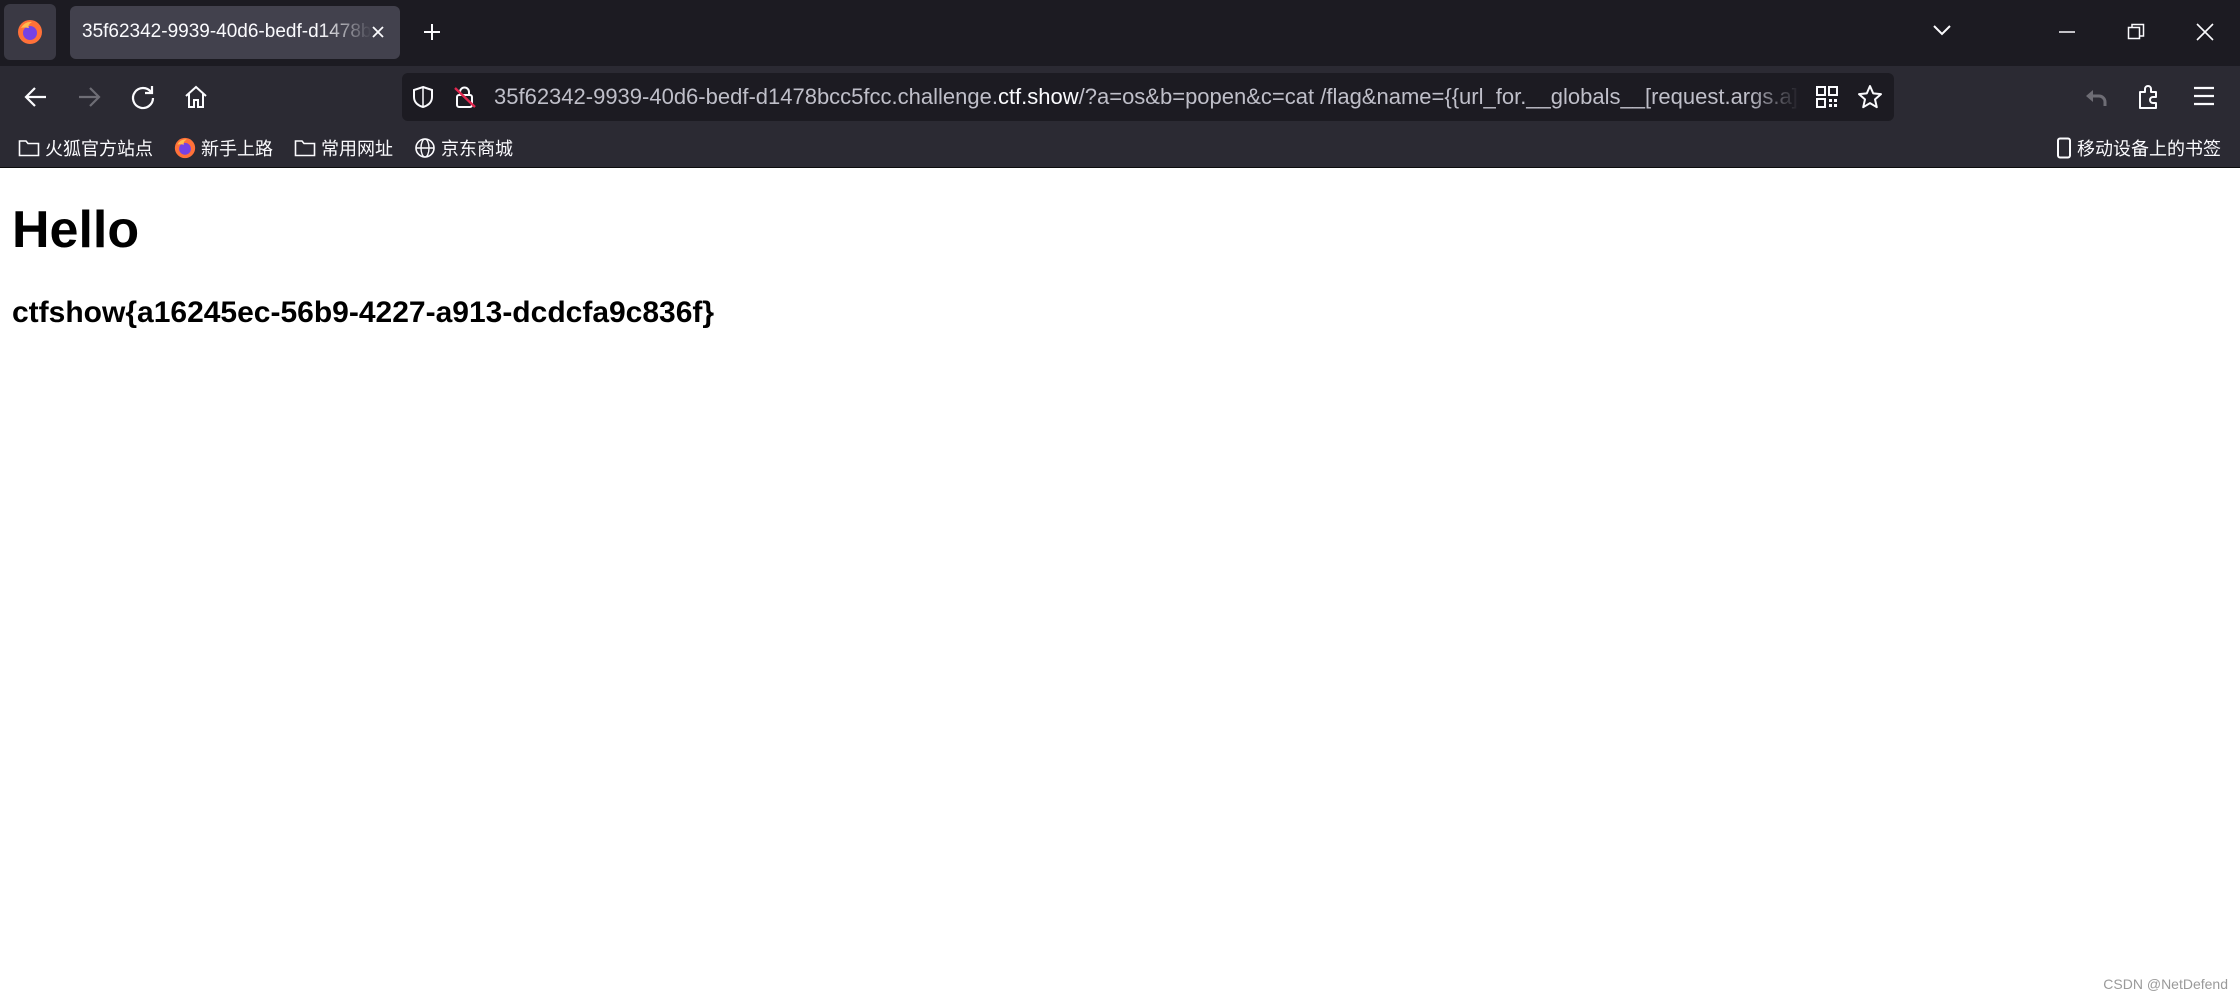 The image size is (2240, 1004). I want to click on bookmark-item: 常用网址, so click(343, 148).